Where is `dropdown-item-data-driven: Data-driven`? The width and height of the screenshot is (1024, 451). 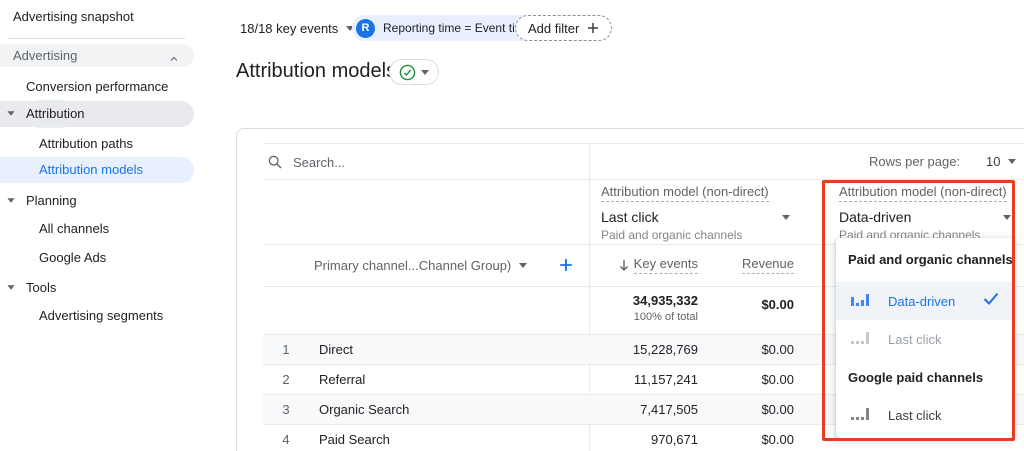
dropdown-item-data-driven: Data-driven is located at coordinates (924, 301).